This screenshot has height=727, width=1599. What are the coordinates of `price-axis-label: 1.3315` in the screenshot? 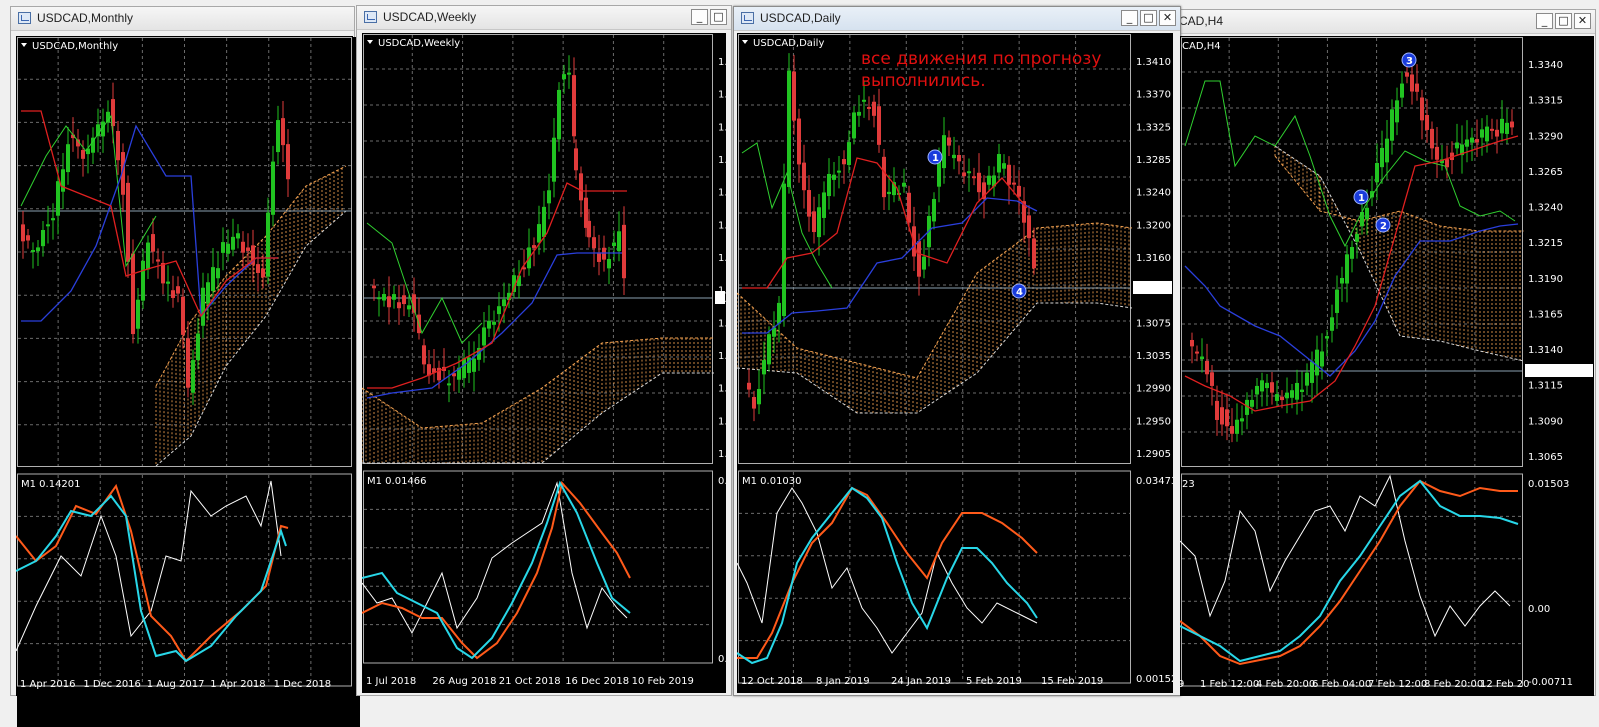 It's located at (1545, 101).